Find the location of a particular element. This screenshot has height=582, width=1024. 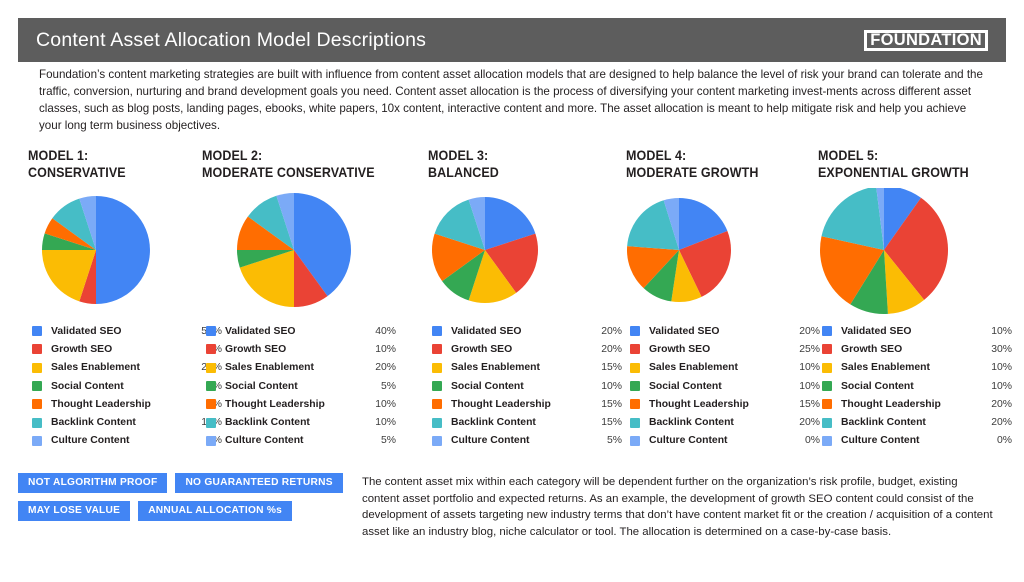

badge-may-lose-value: MAY LOSE VALUE is located at coordinates (74, 511).